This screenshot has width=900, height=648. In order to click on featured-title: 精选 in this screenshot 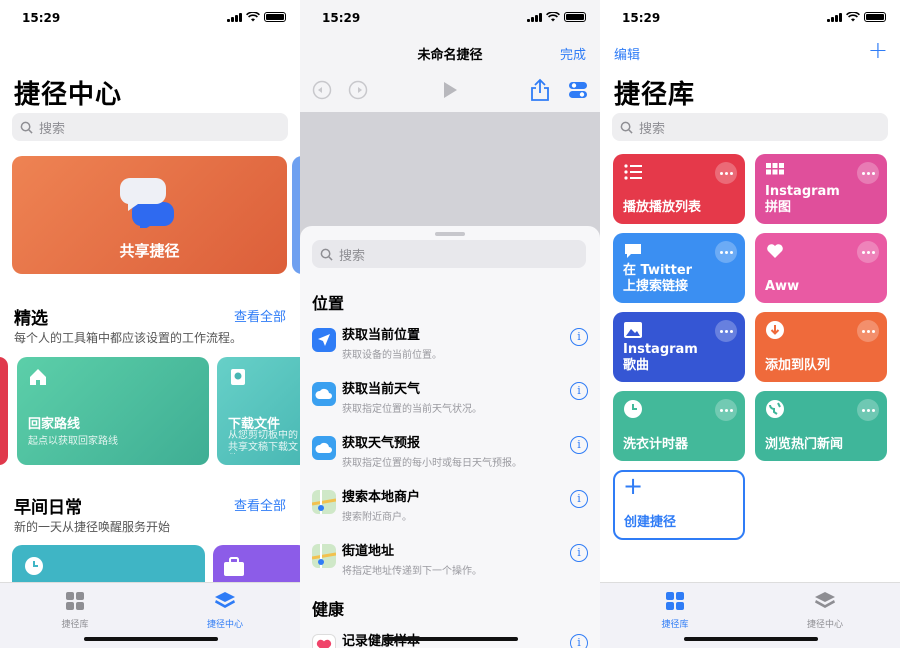, I will do `click(31, 319)`.